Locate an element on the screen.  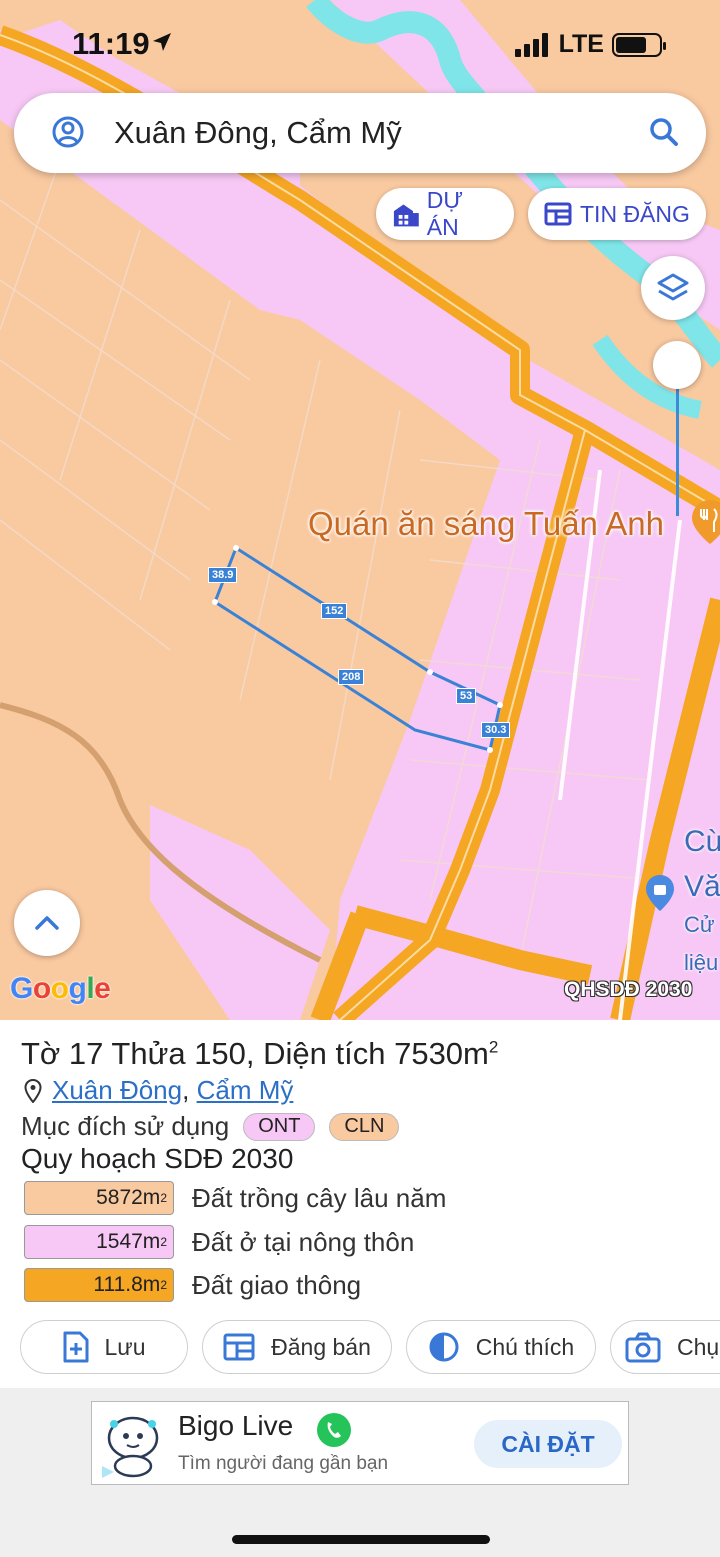
projects-chip: DỰ ÁN is located at coordinates (445, 213).